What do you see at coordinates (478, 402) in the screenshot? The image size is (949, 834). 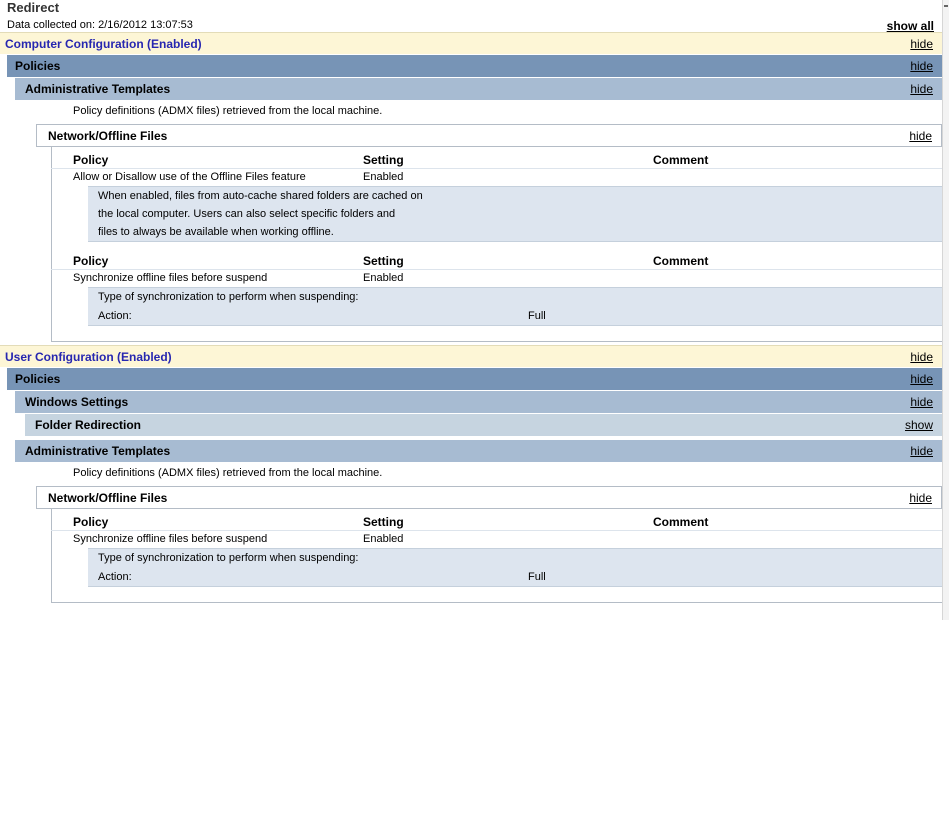 I see `user-windows-settings-header: Windows Settings hide` at bounding box center [478, 402].